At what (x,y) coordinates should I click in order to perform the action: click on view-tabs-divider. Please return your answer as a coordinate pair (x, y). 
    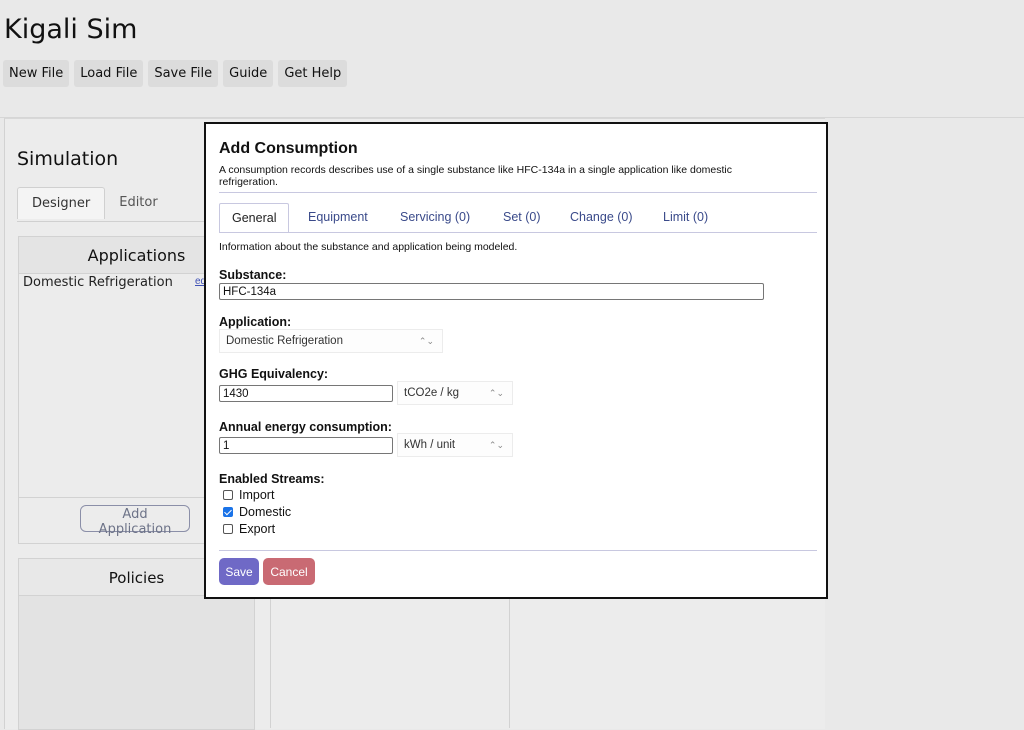
    Looking at the image, I should click on (117, 221).